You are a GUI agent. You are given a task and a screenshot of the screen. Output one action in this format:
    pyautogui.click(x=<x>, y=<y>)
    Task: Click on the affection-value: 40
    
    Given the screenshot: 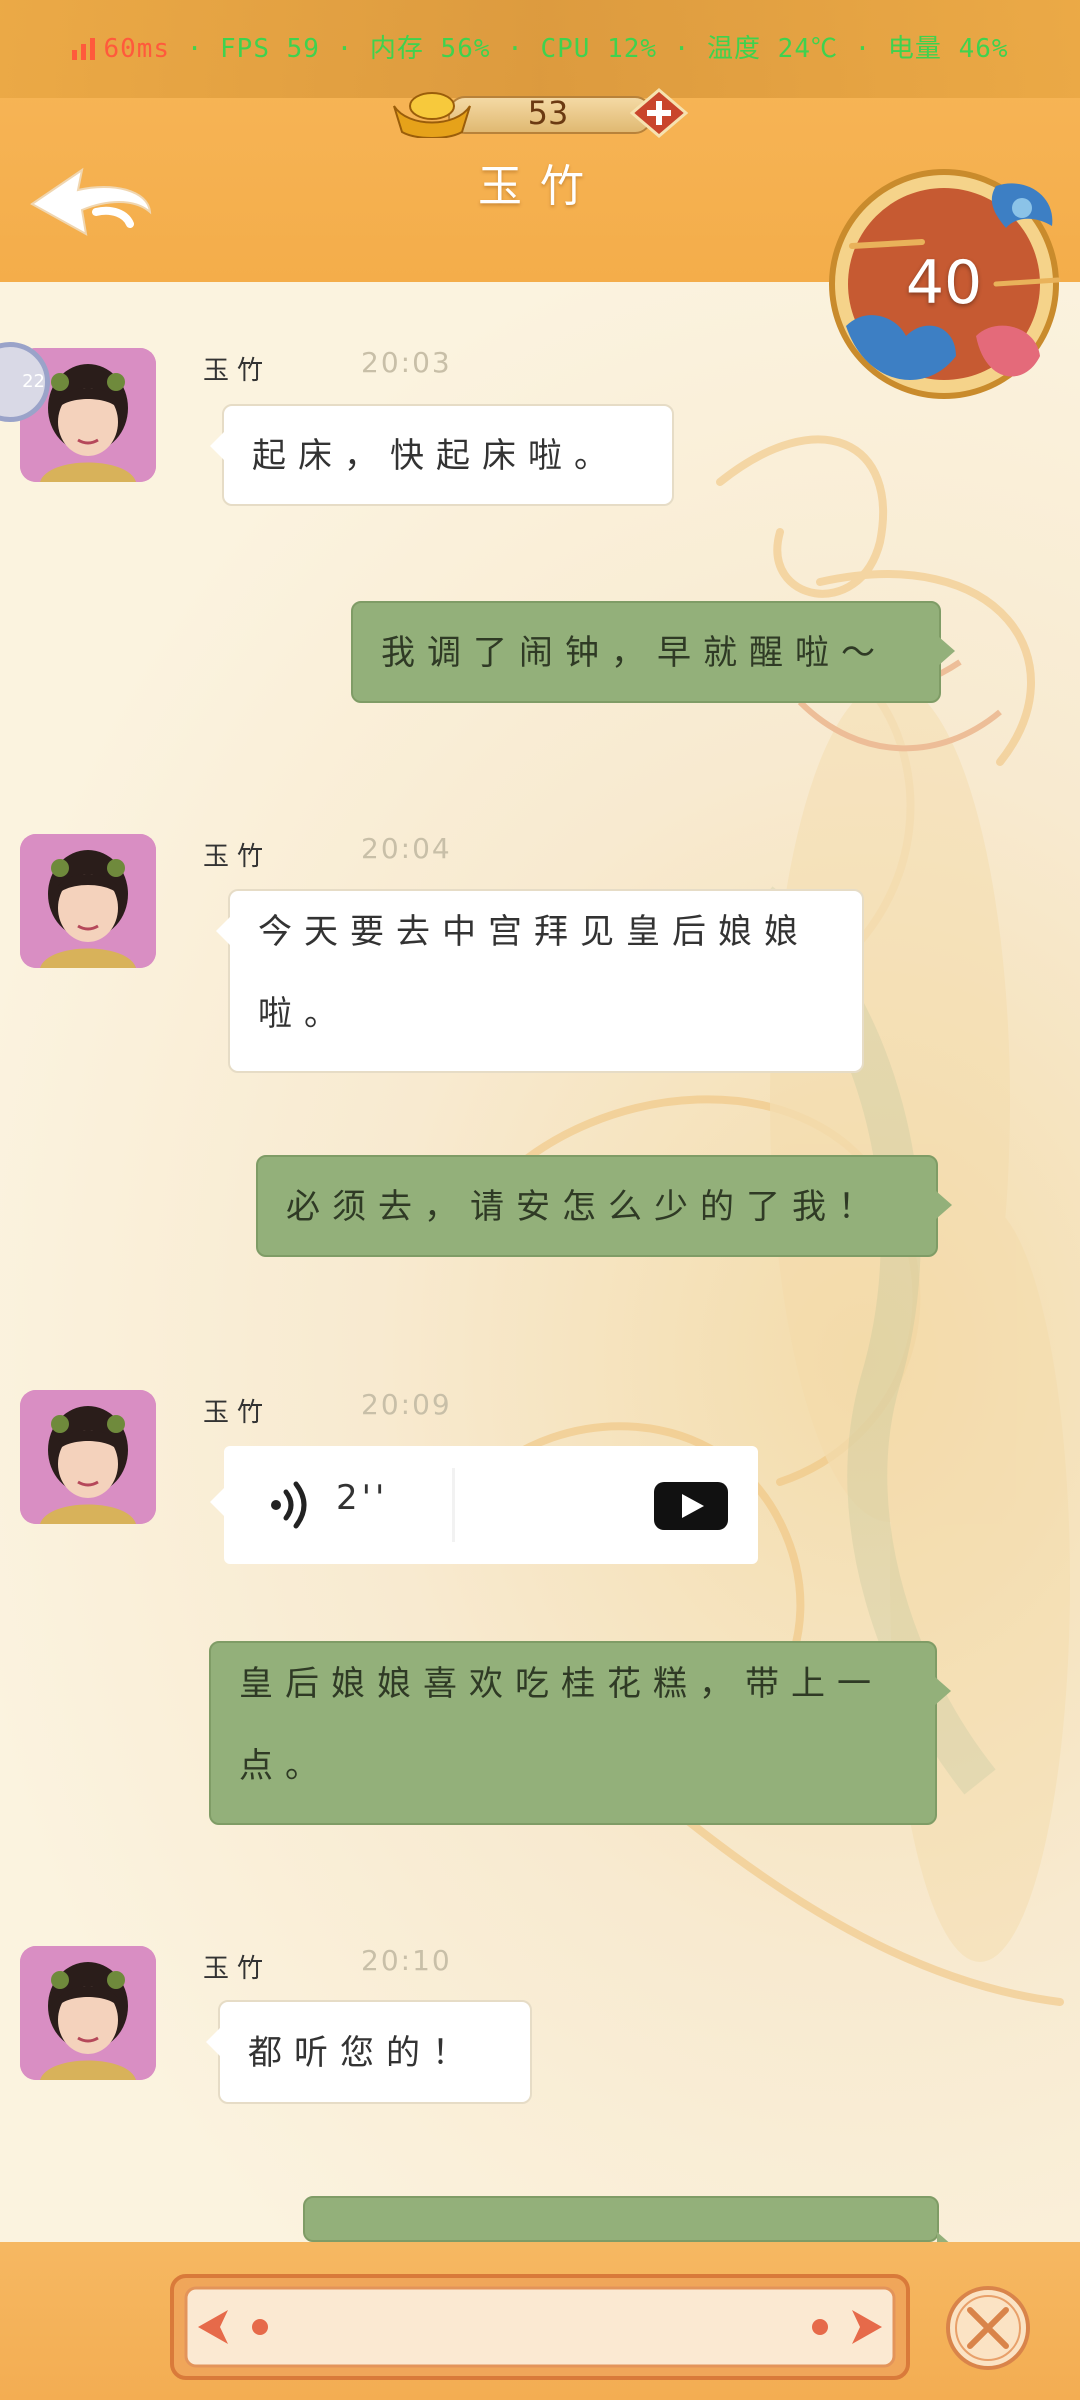 What is the action you would take?
    pyautogui.click(x=944, y=283)
    